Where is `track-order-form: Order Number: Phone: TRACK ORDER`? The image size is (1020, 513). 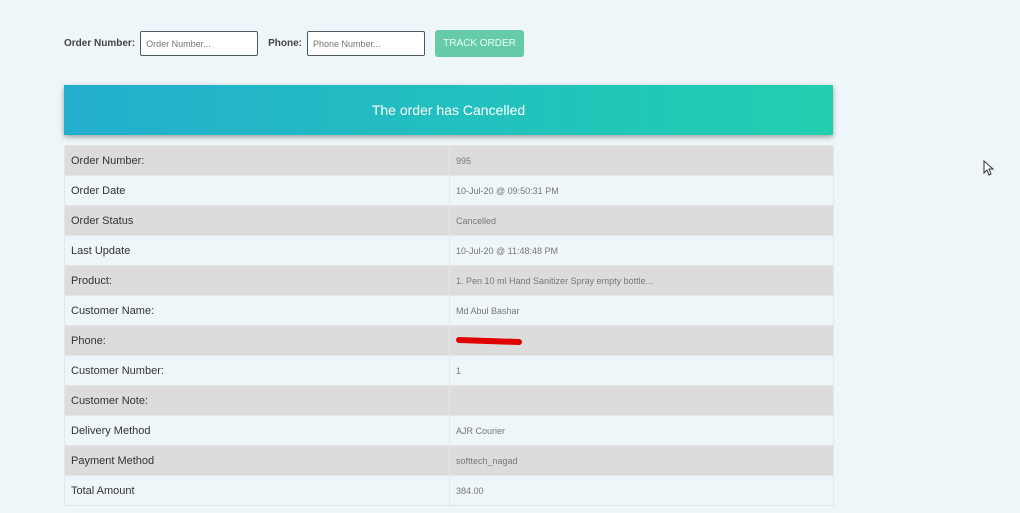 track-order-form: Order Number: Phone: TRACK ORDER is located at coordinates (294, 43).